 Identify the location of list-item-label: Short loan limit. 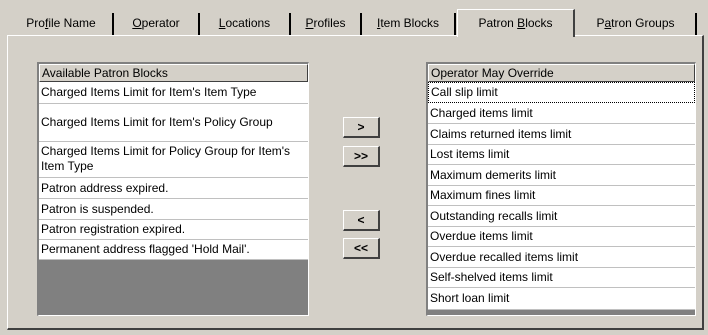
(470, 298).